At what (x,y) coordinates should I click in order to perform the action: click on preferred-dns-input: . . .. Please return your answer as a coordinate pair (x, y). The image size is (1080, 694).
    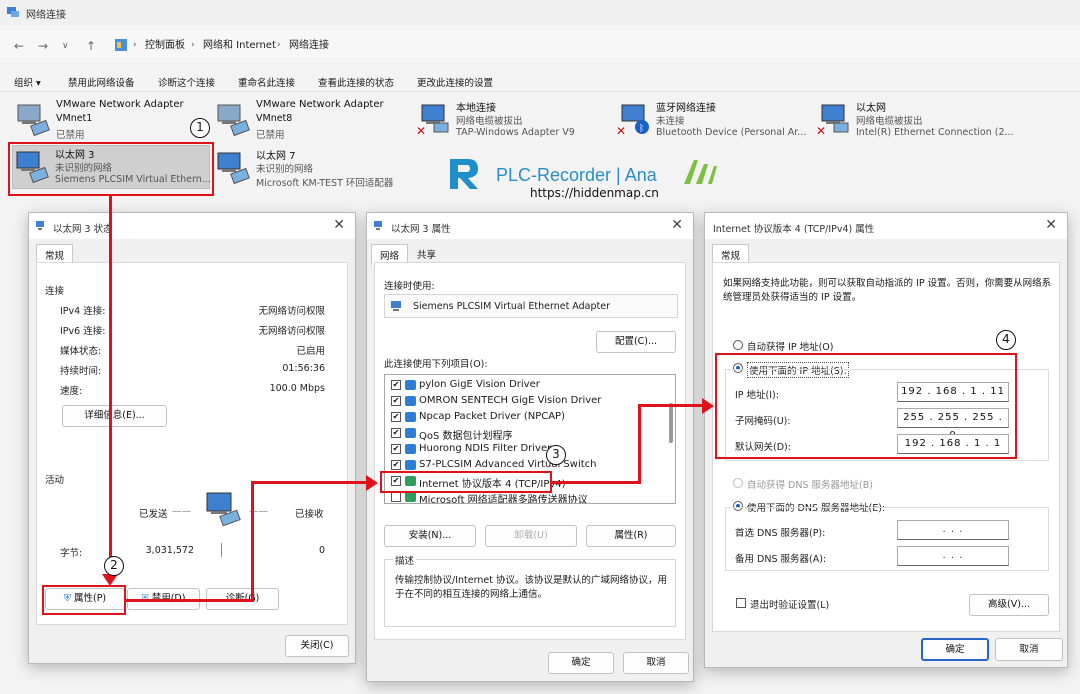
    Looking at the image, I should click on (953, 530).